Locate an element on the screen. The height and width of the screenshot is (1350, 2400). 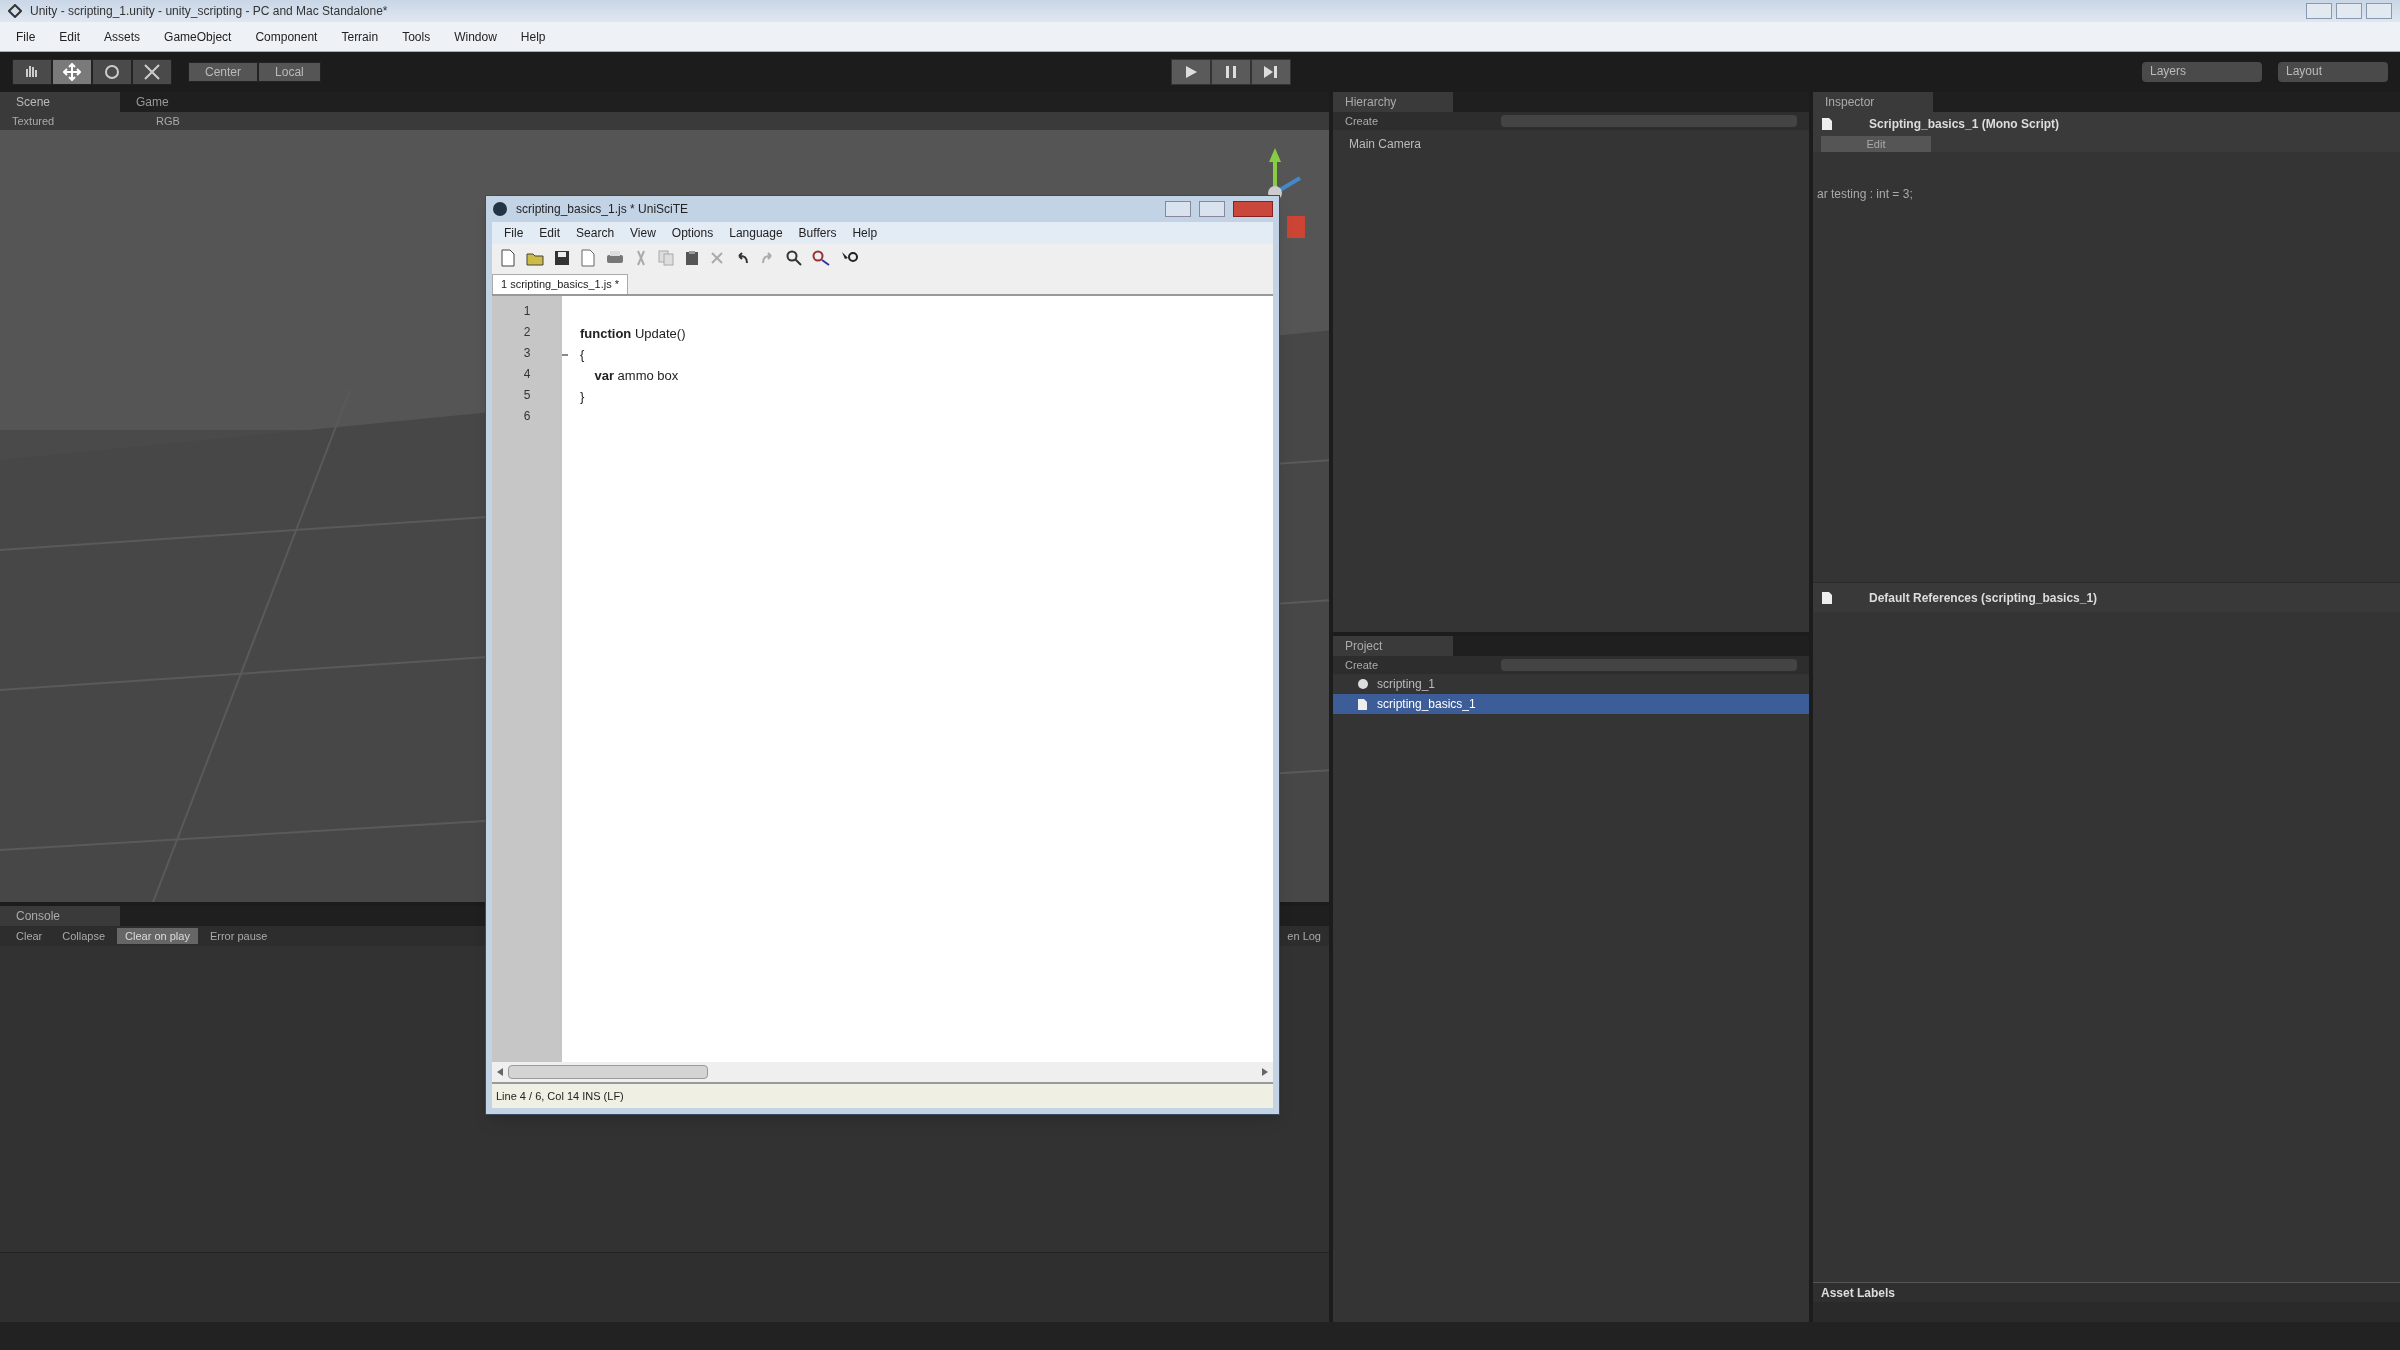
file-tab: 1 scripting_basics_1.js * is located at coordinates (560, 284).